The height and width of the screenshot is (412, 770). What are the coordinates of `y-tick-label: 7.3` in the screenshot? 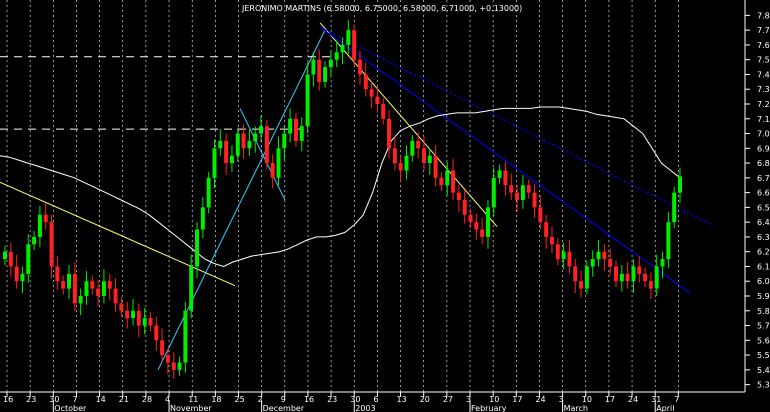 It's located at (763, 89).